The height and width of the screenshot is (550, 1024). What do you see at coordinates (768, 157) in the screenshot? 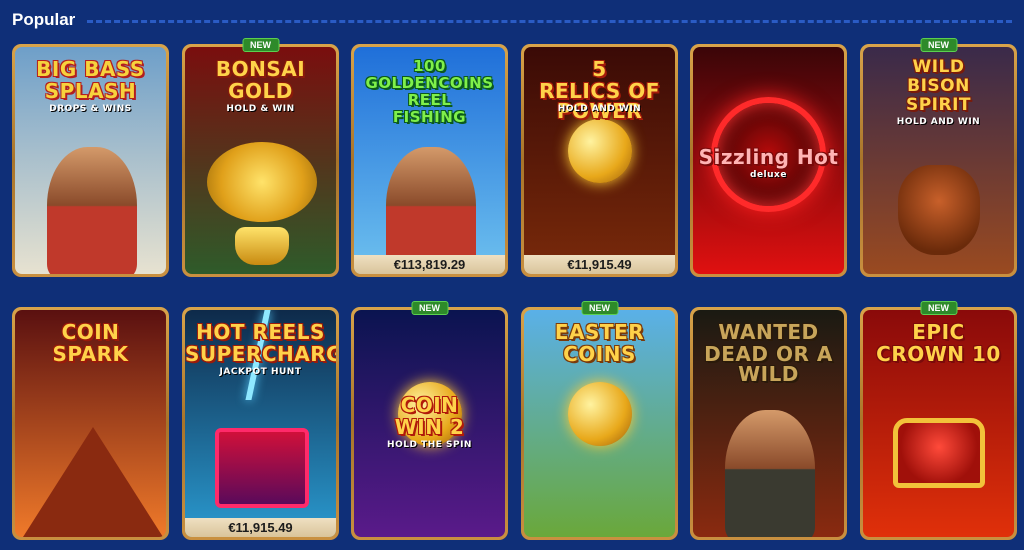
I see `game-title-line: Sizzling Hot` at bounding box center [768, 157].